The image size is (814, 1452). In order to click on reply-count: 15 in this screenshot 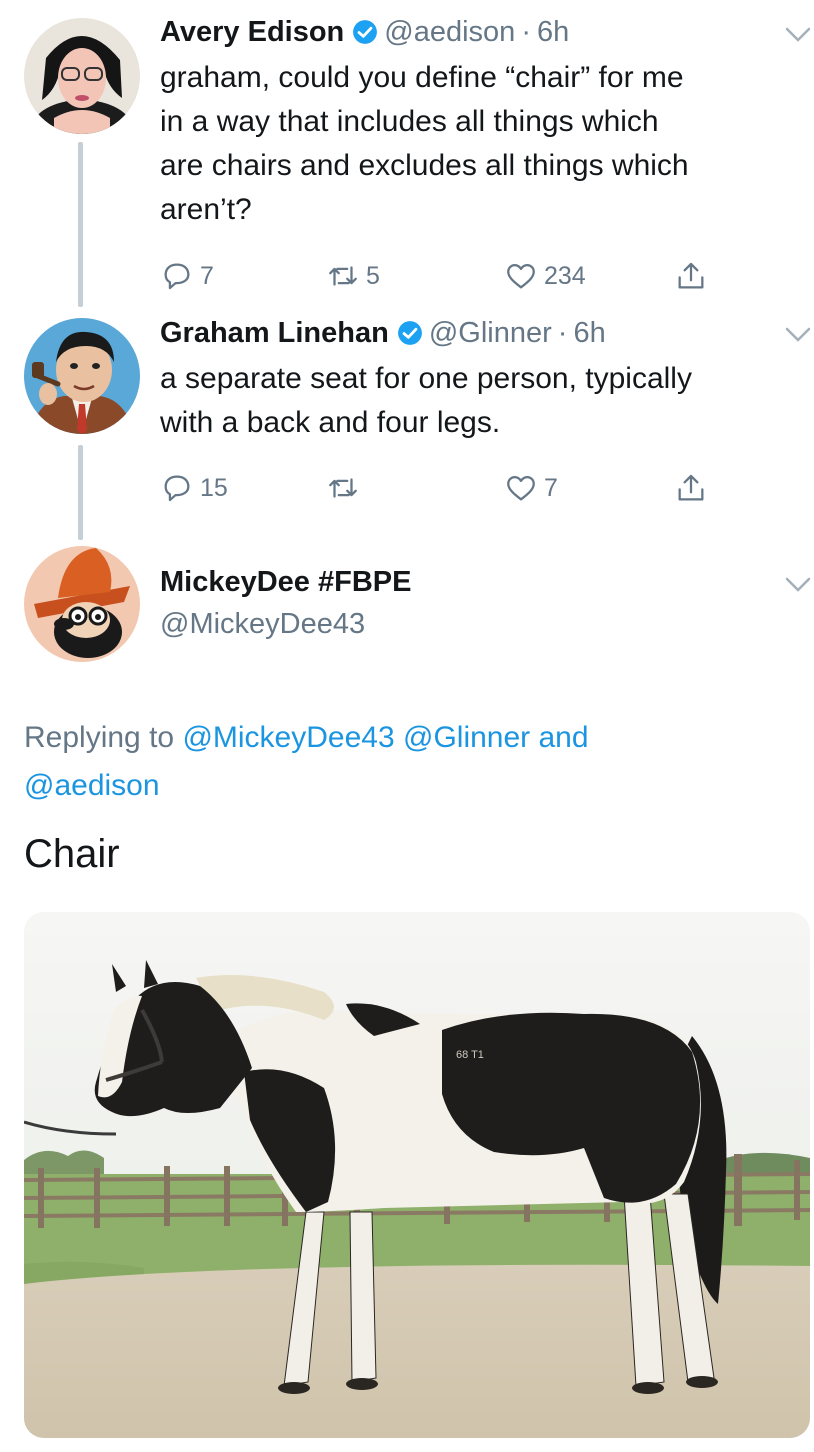, I will do `click(214, 487)`.